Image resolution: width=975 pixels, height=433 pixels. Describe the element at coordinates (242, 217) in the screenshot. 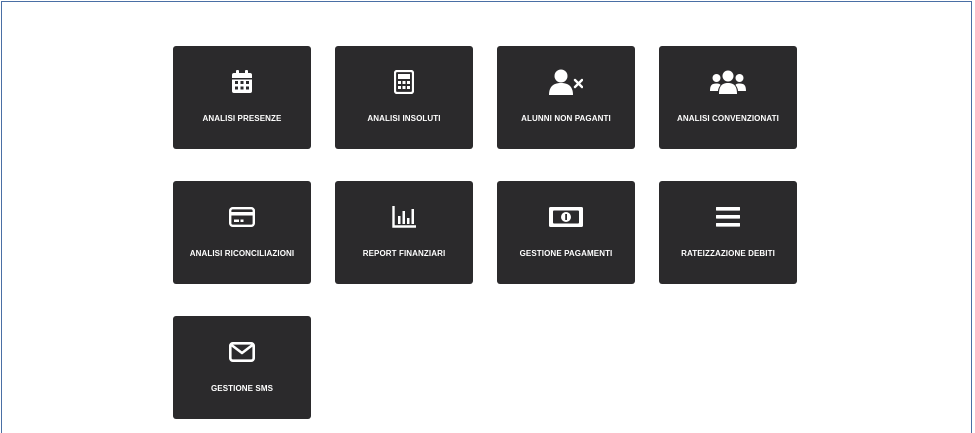

I see `credit-card-icon` at that location.